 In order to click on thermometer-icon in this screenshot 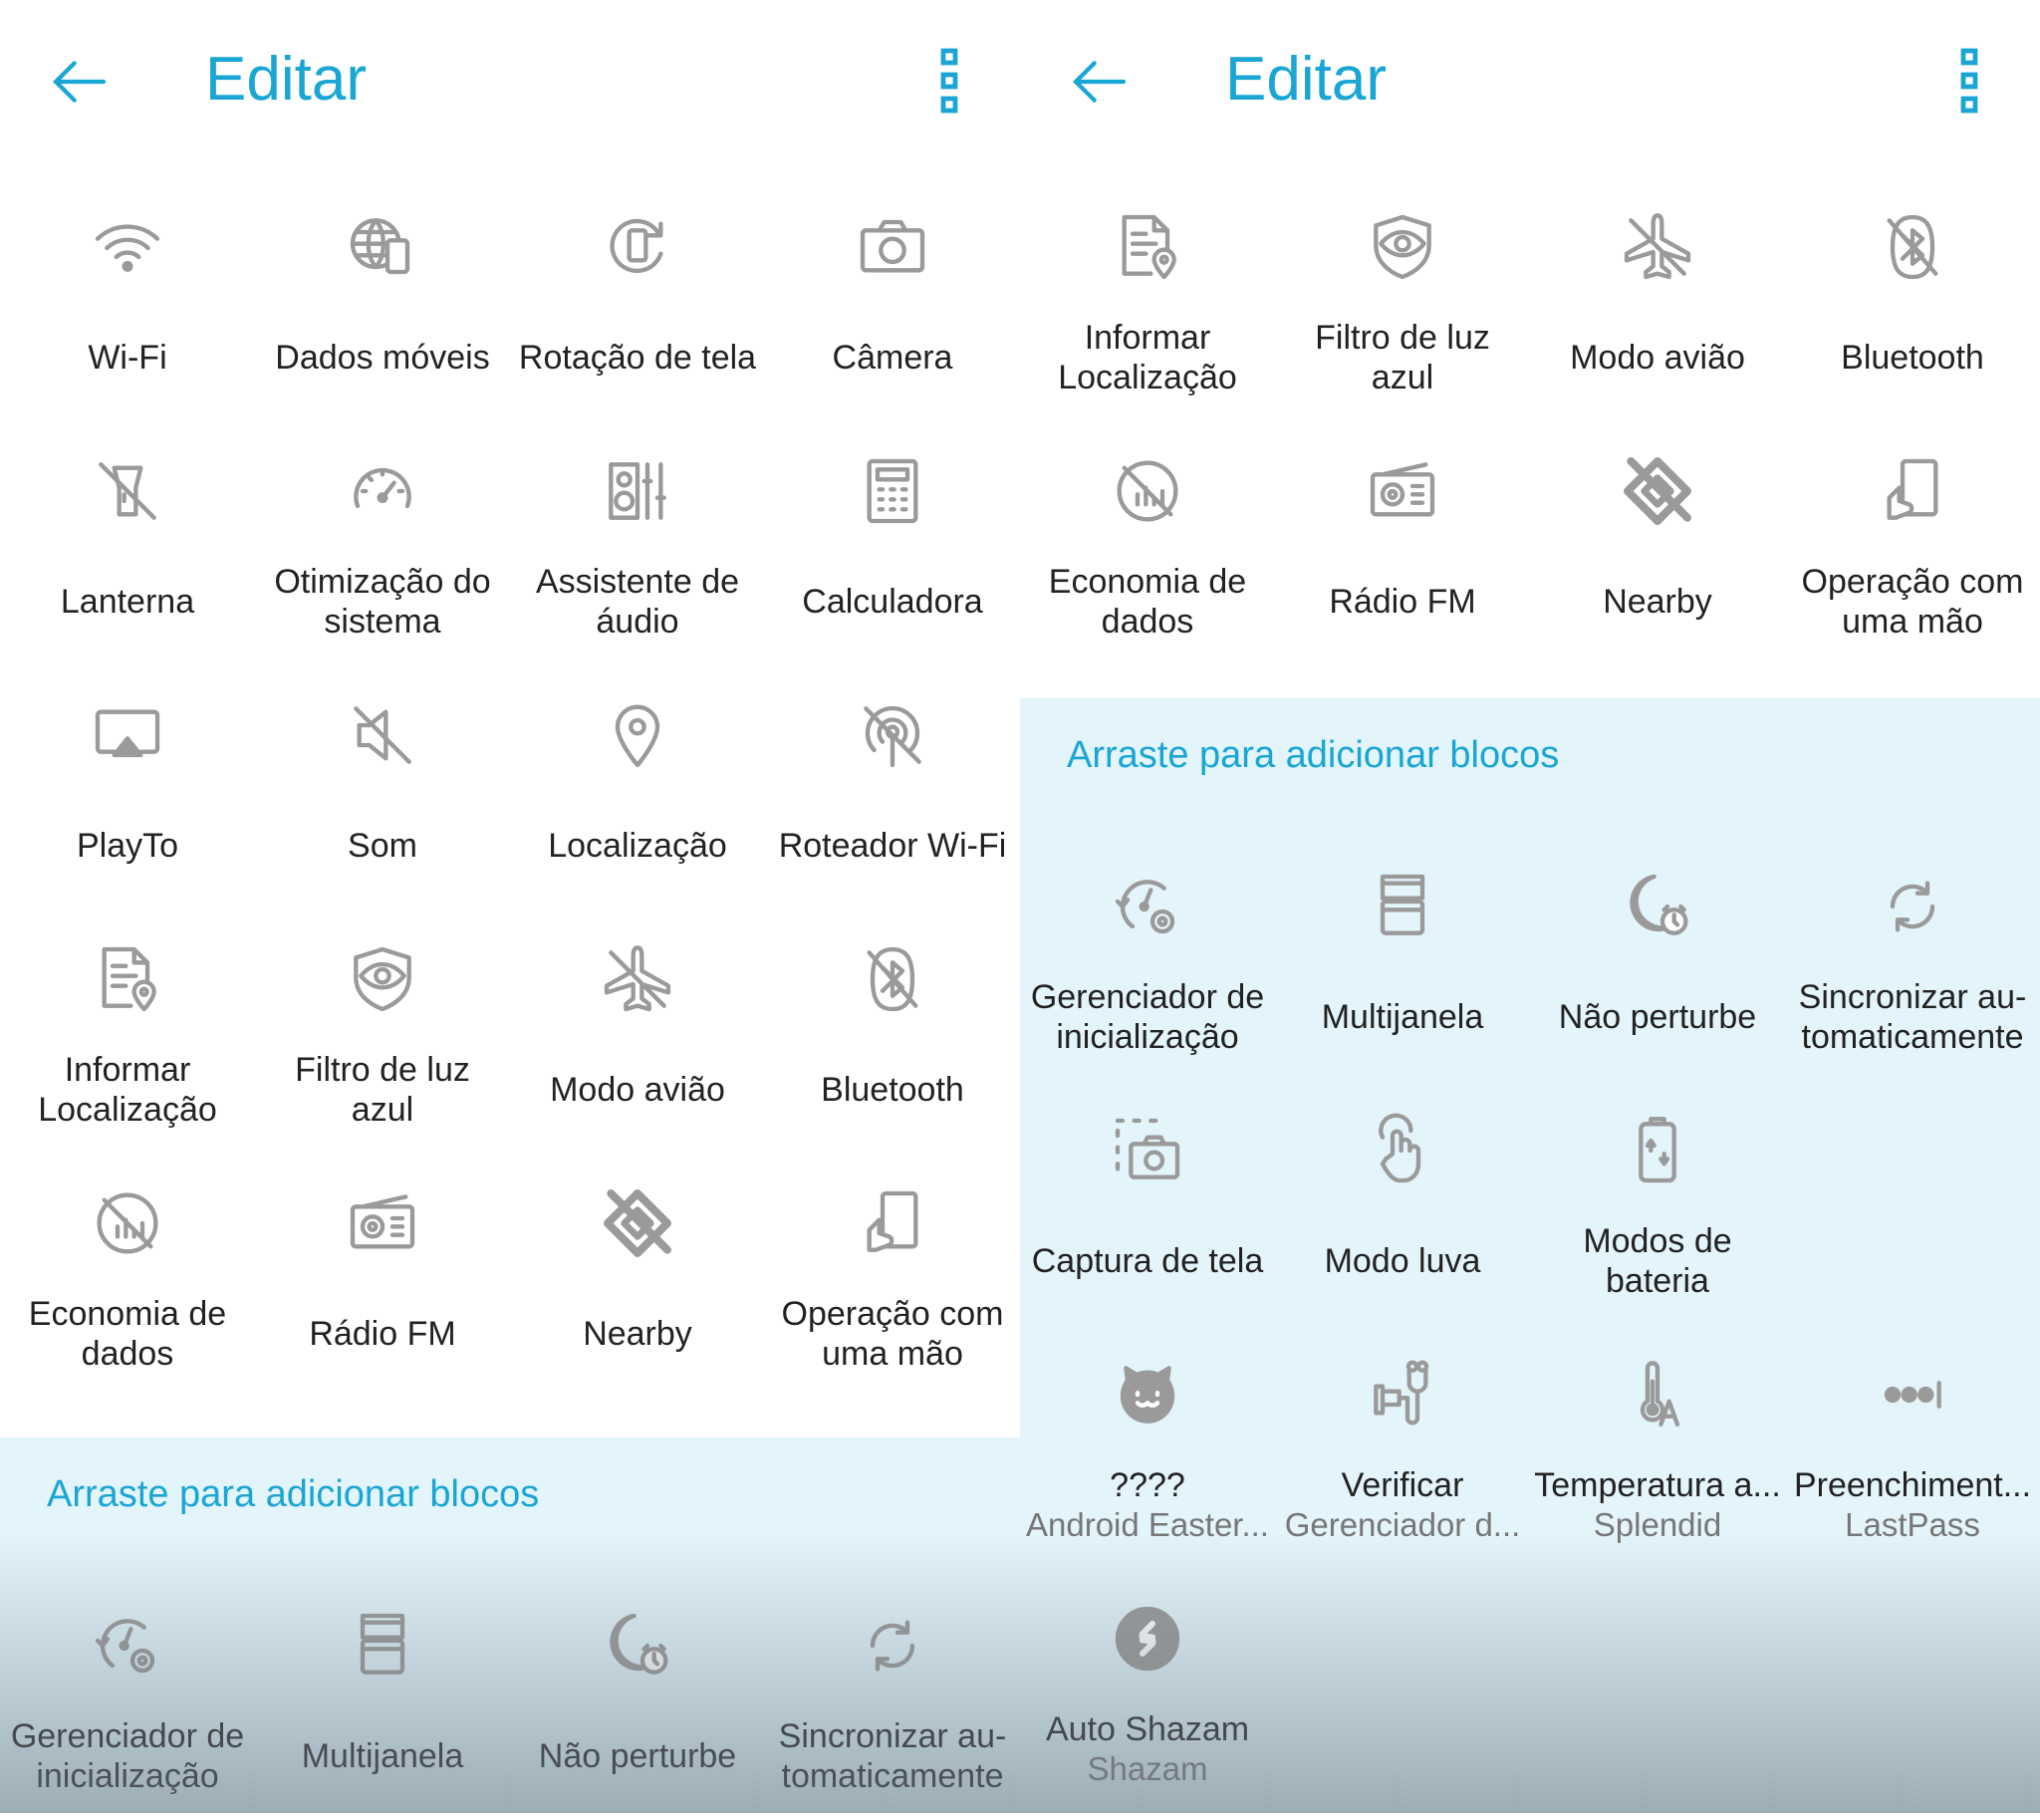, I will do `click(1657, 1394)`.